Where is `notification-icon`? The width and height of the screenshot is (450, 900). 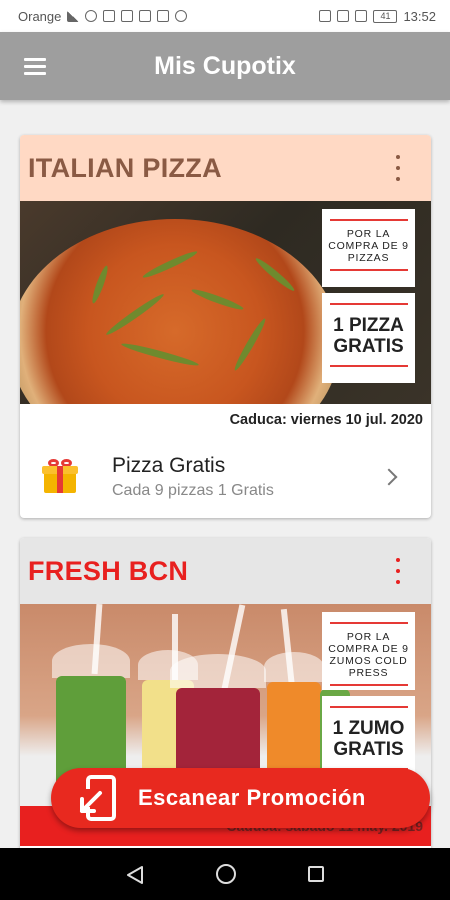 notification-icon is located at coordinates (127, 16).